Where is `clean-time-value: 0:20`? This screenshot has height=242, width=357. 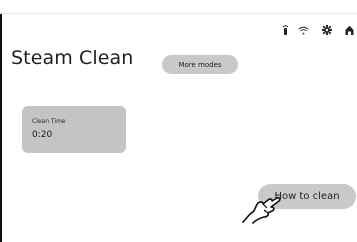
clean-time-value: 0:20 is located at coordinates (42, 135).